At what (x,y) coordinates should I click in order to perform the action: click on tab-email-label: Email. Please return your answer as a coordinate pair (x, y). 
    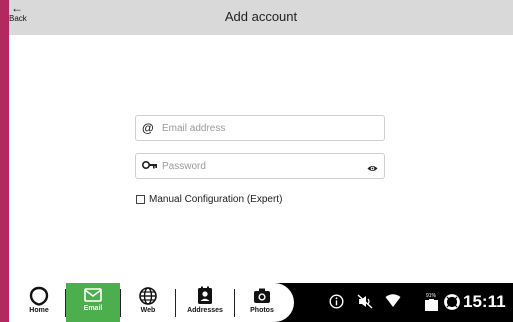
    Looking at the image, I should click on (93, 308).